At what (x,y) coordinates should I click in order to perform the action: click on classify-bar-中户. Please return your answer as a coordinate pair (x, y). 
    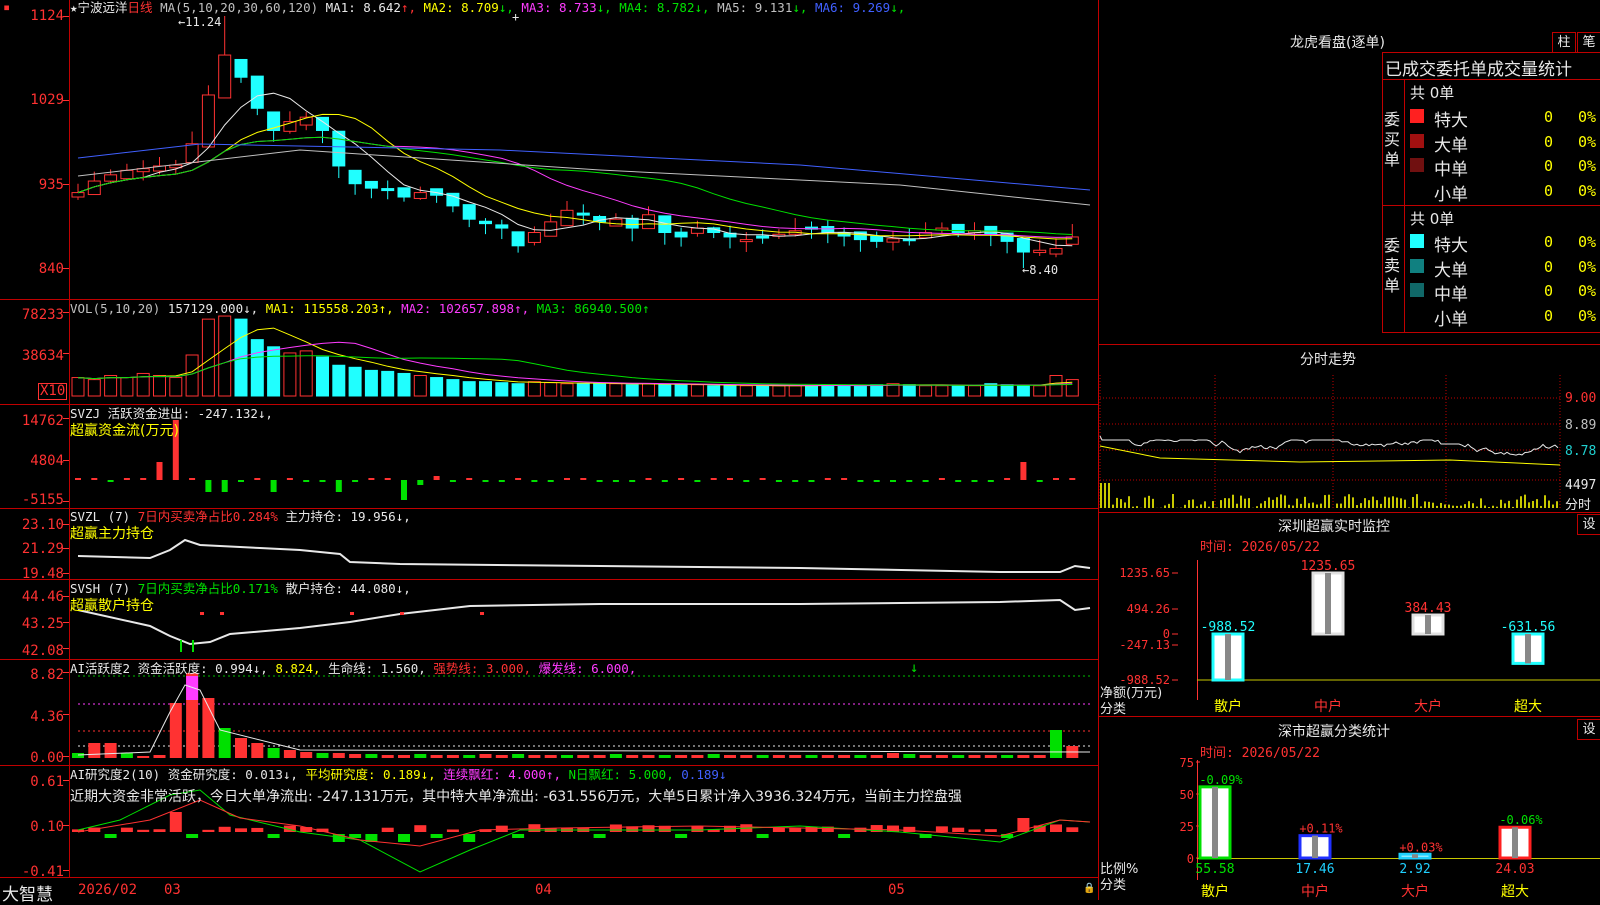
    Looking at the image, I should click on (1315, 847).